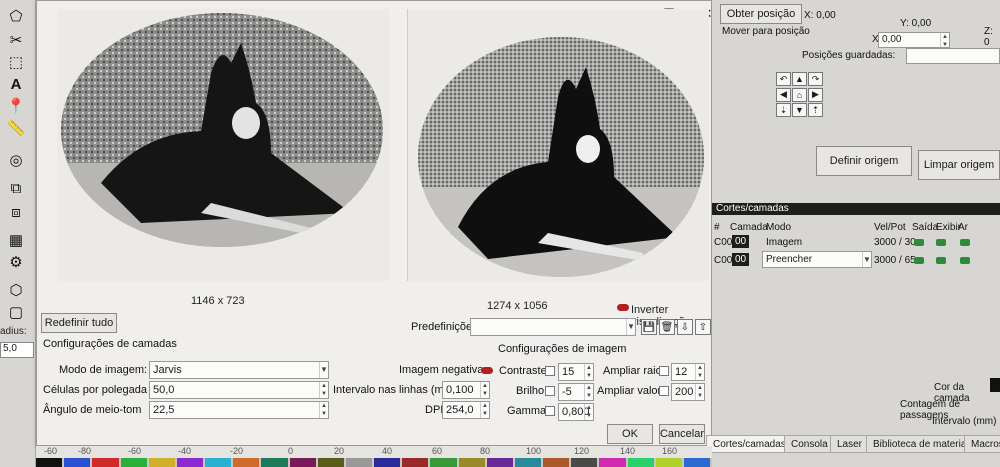 The height and width of the screenshot is (467, 1000). Describe the element at coordinates (16, 212) in the screenshot. I see `group-icon: ⧈` at that location.